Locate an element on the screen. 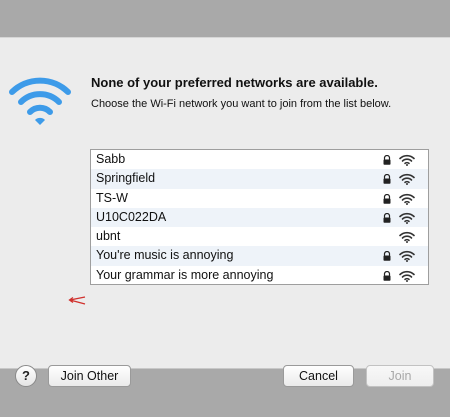 The height and width of the screenshot is (417, 450). network-name: U10C022DA is located at coordinates (131, 216).